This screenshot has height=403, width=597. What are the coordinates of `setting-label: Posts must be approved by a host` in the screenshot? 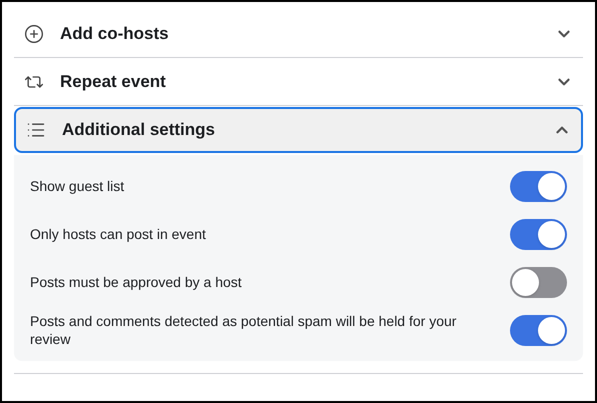 It's located at (136, 282).